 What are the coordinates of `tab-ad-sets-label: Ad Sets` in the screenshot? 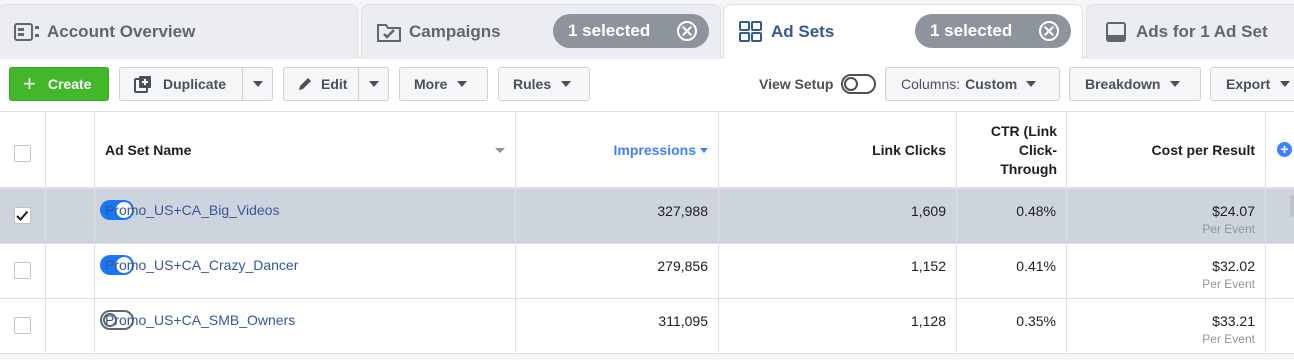 It's located at (803, 31).